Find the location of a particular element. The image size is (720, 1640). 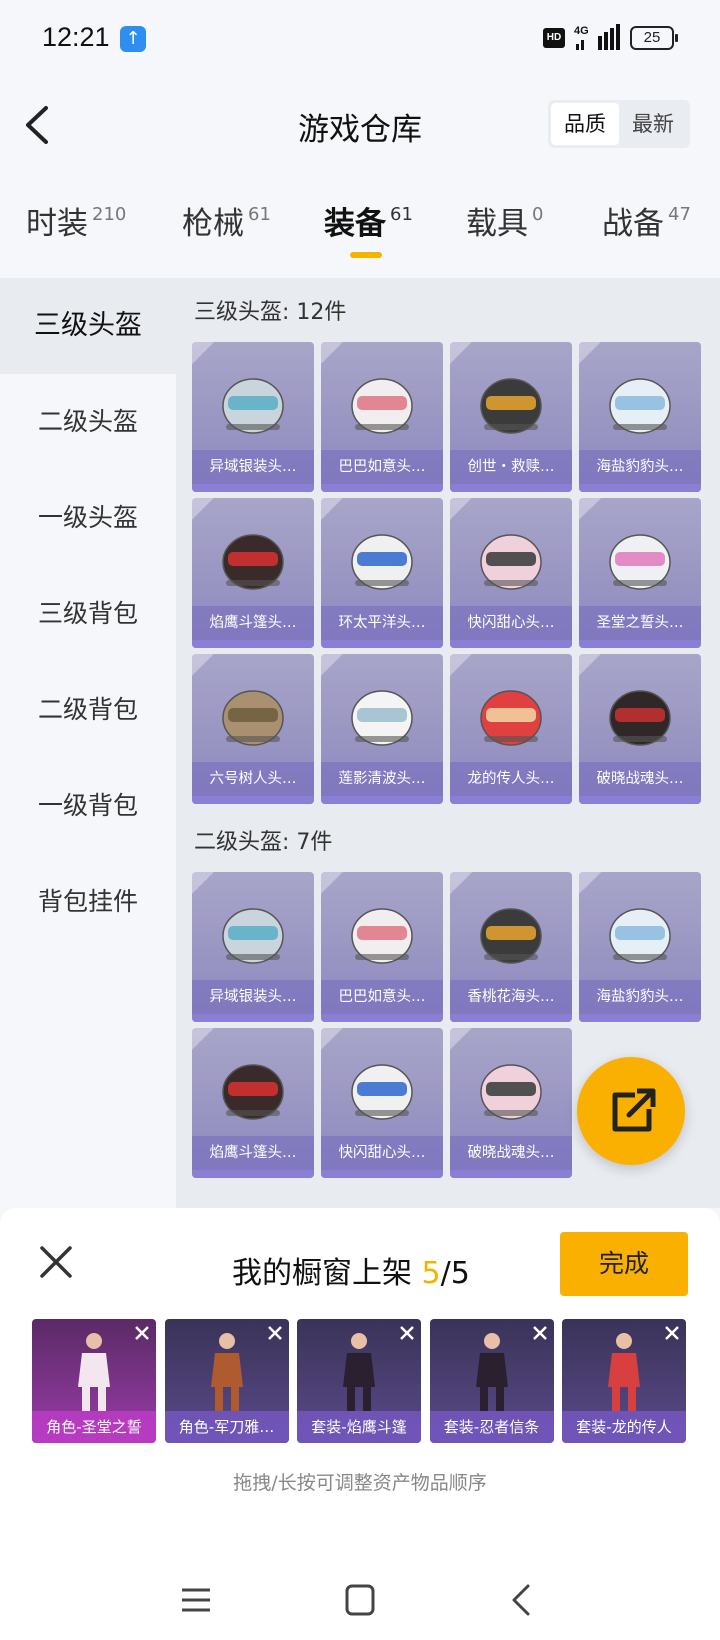

home-icon is located at coordinates (360, 1600).